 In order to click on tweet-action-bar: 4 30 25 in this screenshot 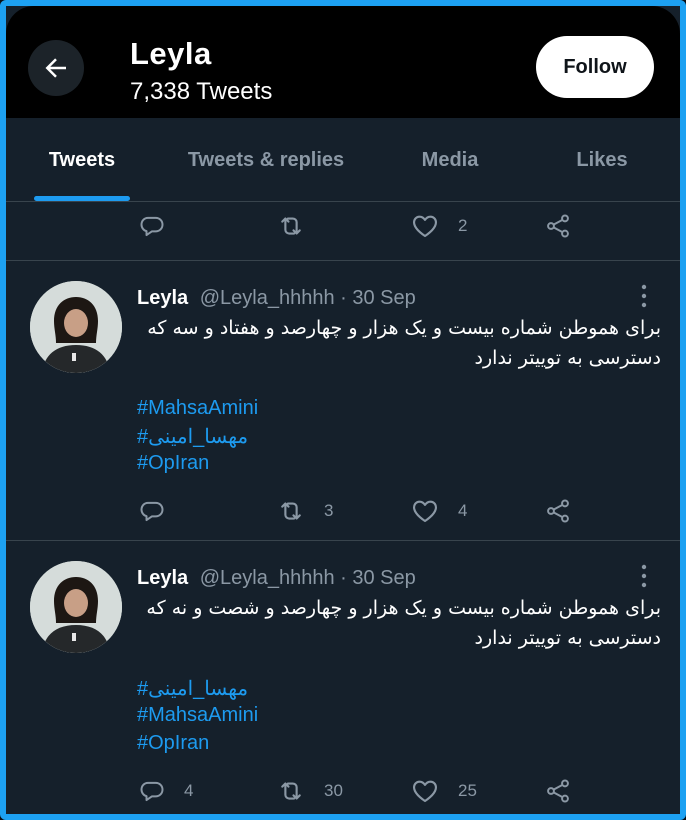, I will do `click(343, 791)`.